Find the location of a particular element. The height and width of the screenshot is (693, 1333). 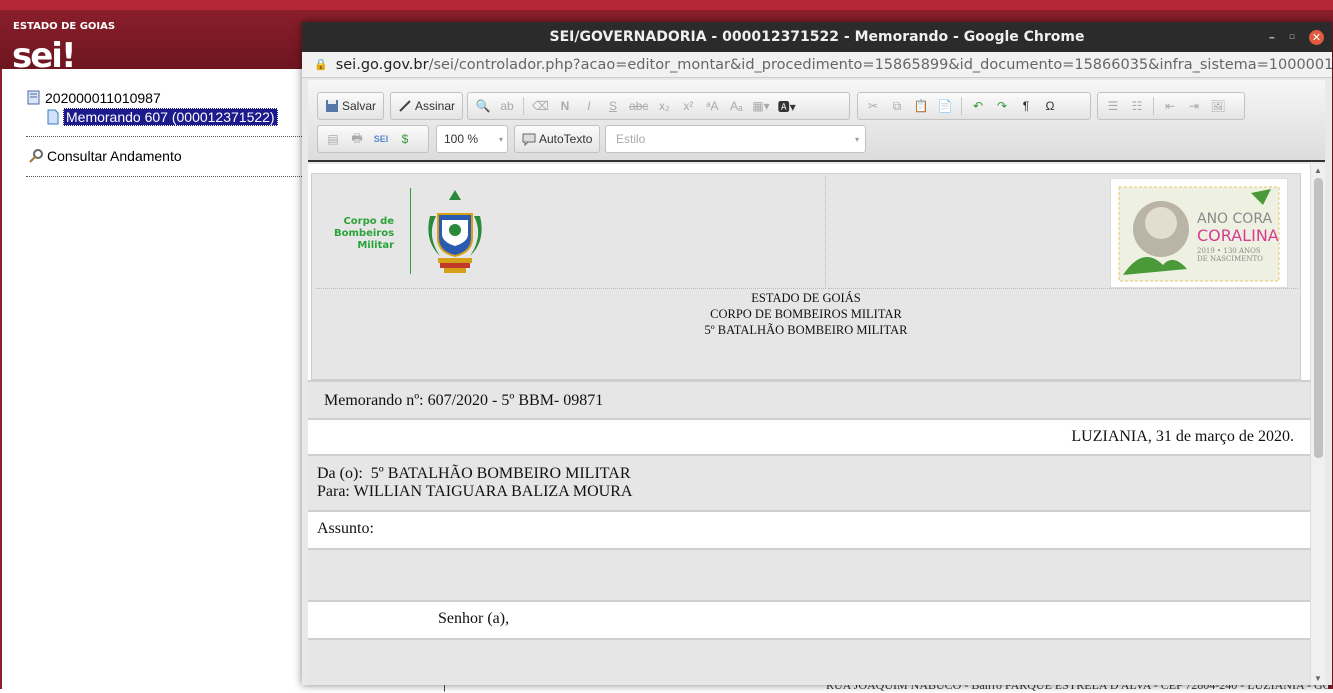

date-line: LUZIANIA, 31 de março de 2020. is located at coordinates (1182, 436).